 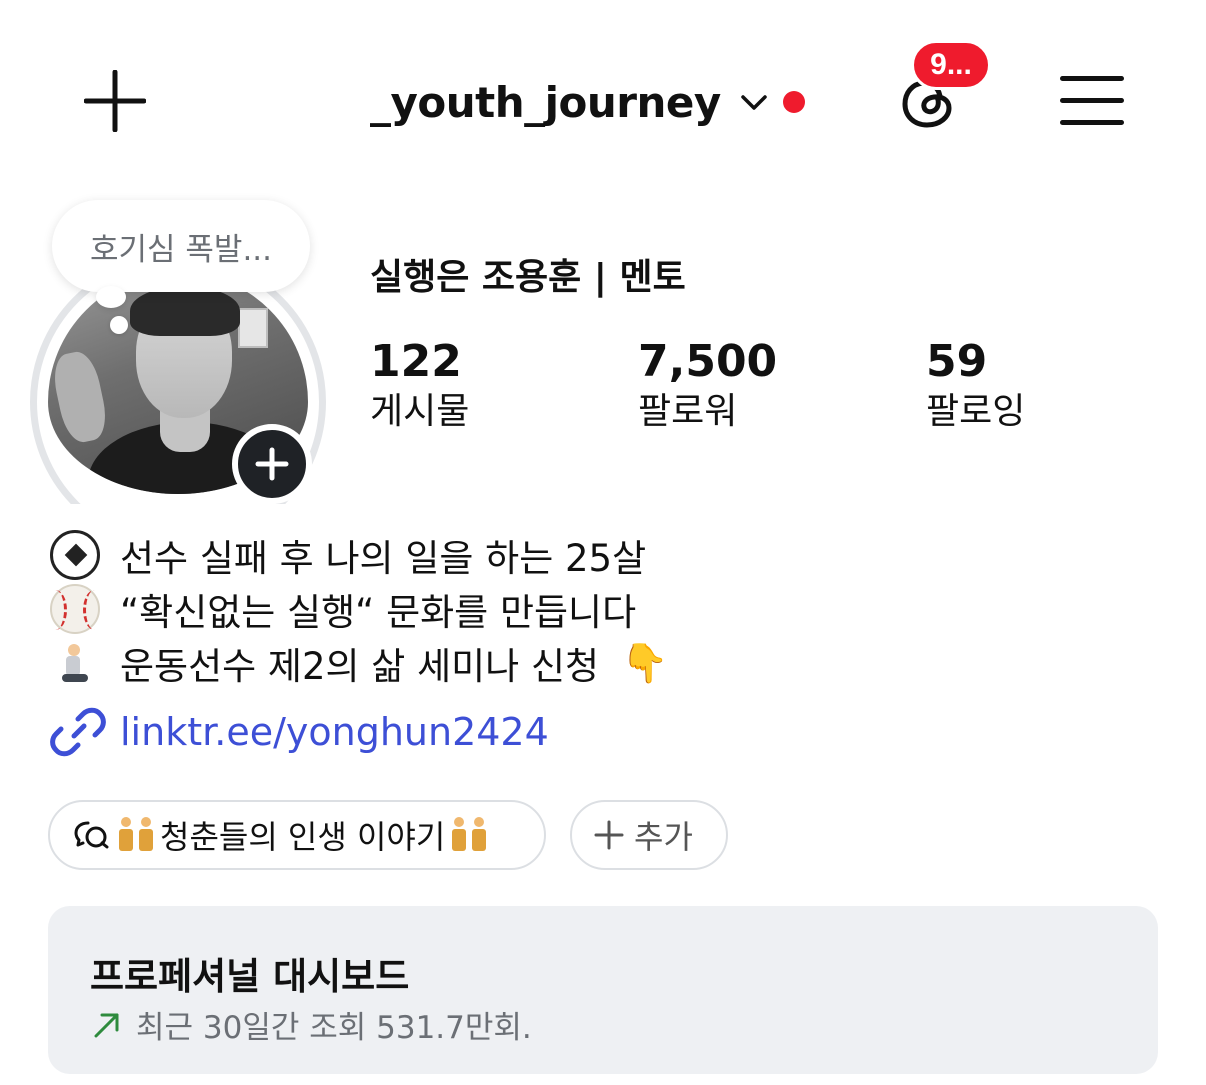 I want to click on stat-posts: 122 게시물, so click(x=419, y=386).